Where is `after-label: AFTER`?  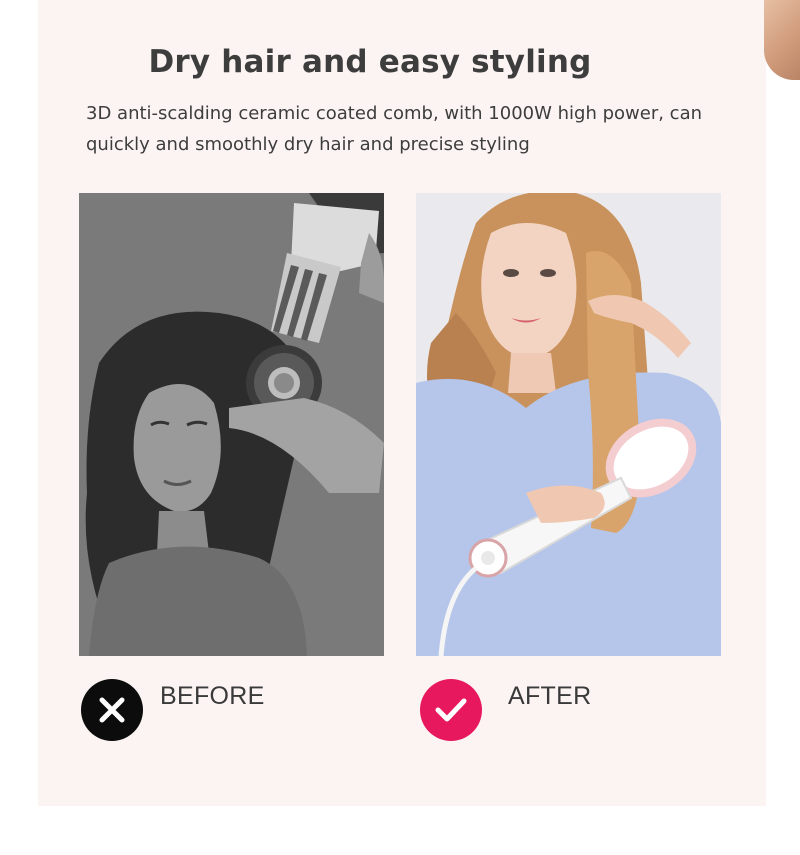
after-label: AFTER is located at coordinates (550, 696).